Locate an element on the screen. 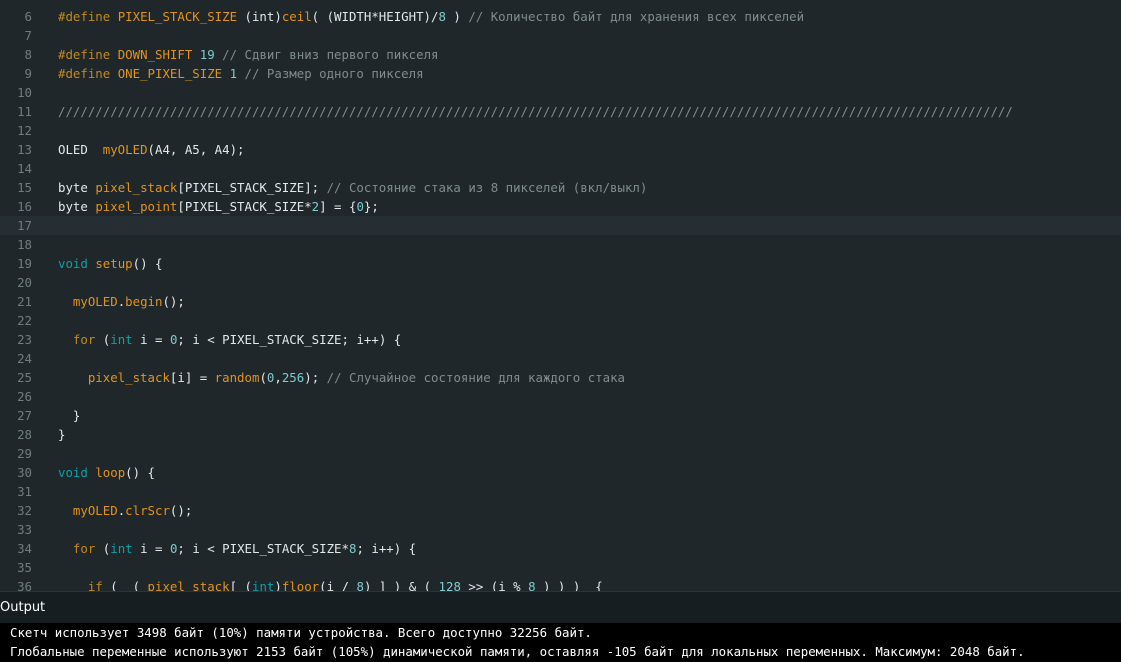  code-token: pixel_point is located at coordinates (136, 206).